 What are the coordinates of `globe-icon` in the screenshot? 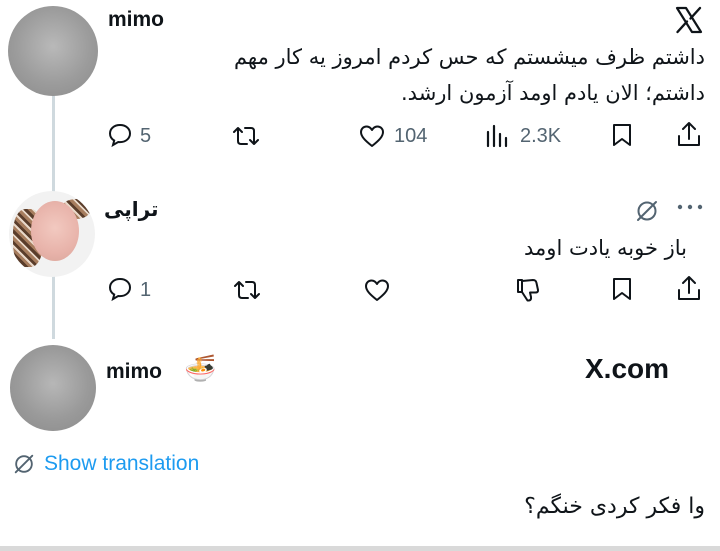 It's located at (24, 464).